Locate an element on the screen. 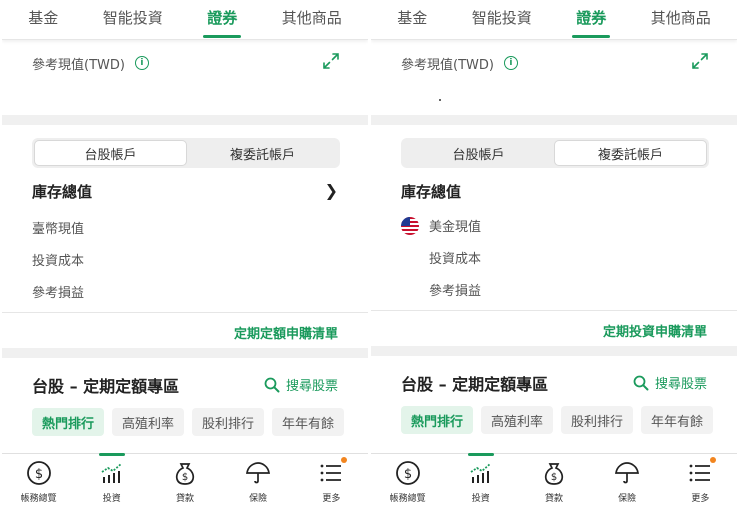 The height and width of the screenshot is (509, 740). inventory-row-label: 臺幣現值 is located at coordinates (58, 229).